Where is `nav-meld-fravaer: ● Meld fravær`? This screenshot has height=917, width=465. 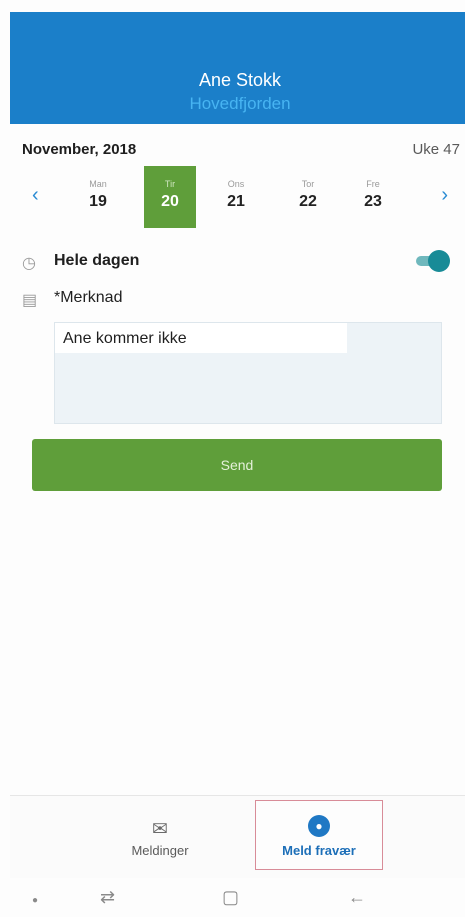
nav-meld-fravaer: ● Meld fravær is located at coordinates (319, 835).